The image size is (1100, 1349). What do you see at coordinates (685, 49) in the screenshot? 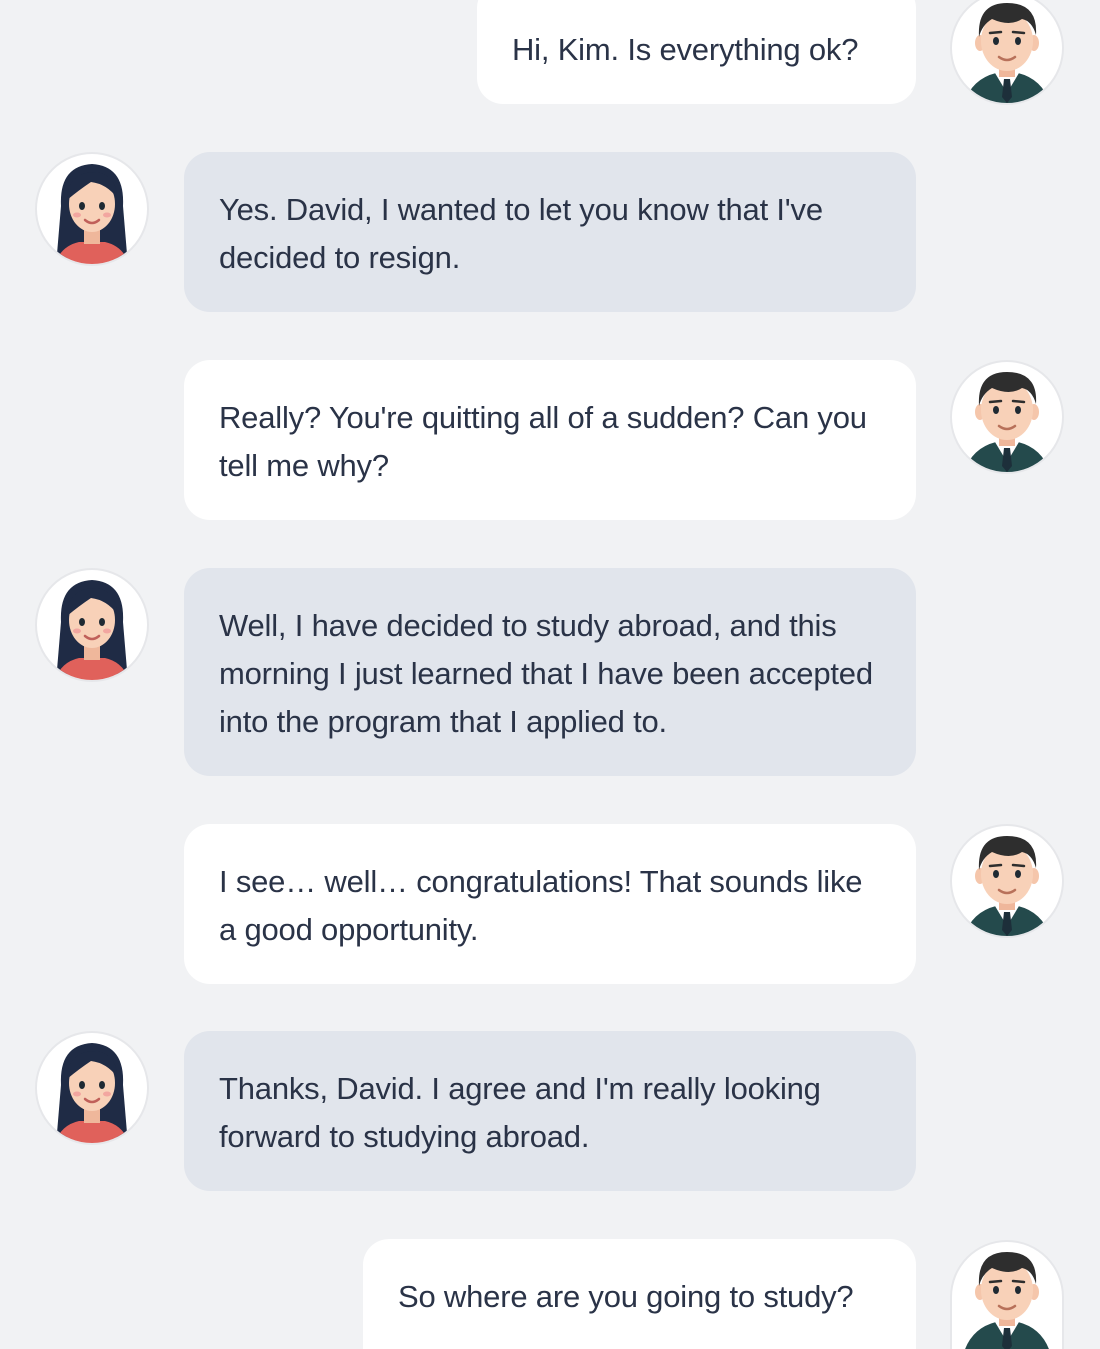
I see `message-text: Hi, Kim. Is everything ok?` at bounding box center [685, 49].